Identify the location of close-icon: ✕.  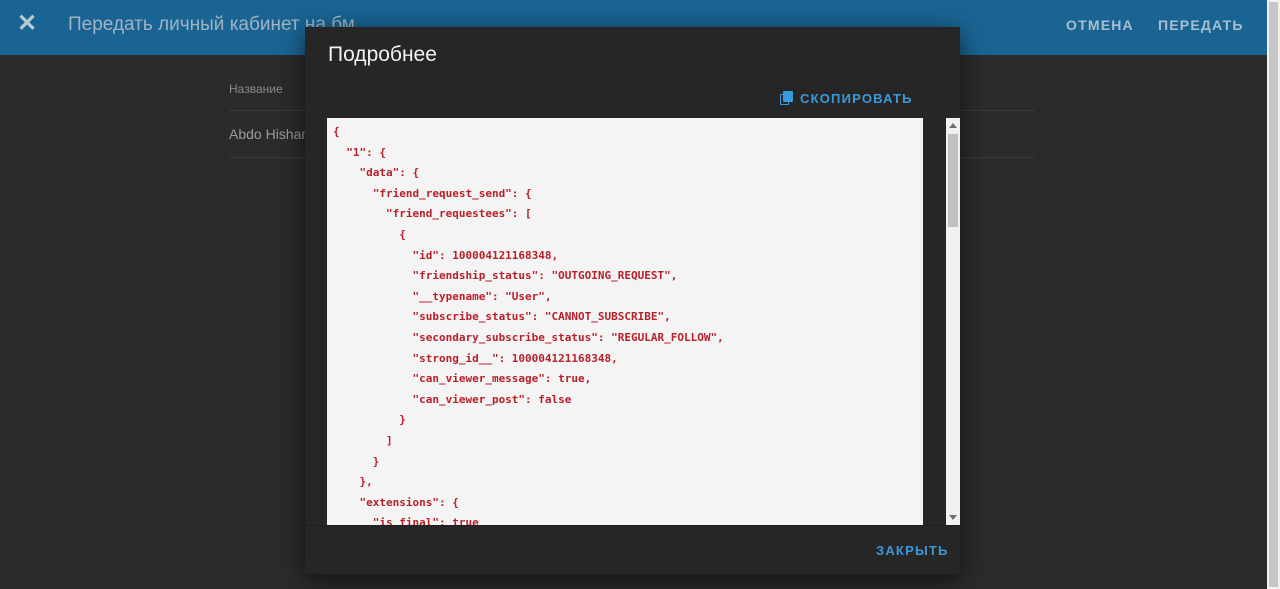
(27, 24).